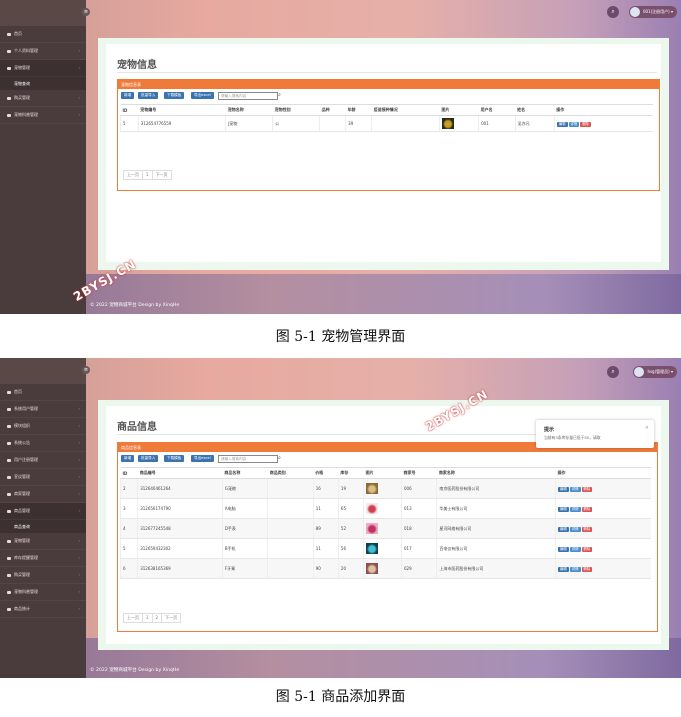 The height and width of the screenshot is (717, 681). I want to click on topbar: ⌕ 001(注册用户) ▾, so click(383, 13).